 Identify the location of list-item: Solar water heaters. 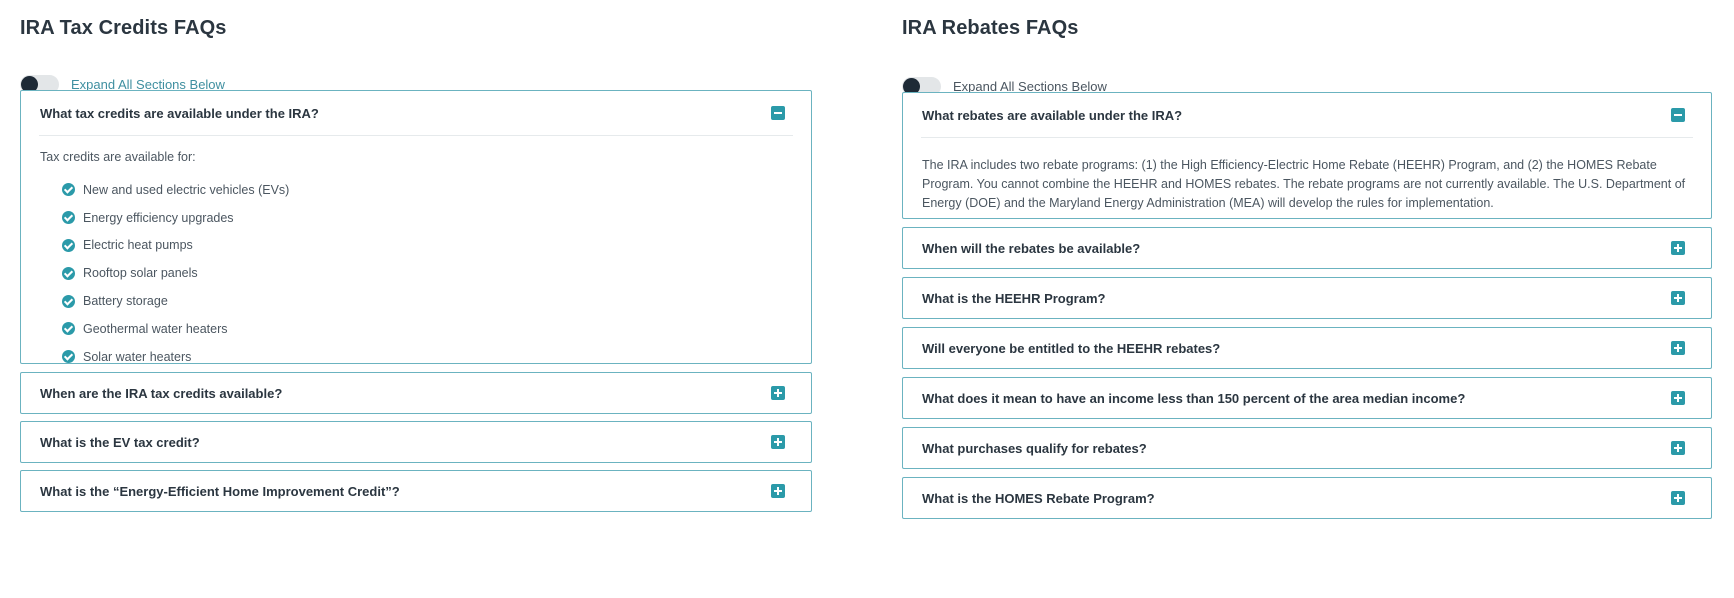
(427, 357).